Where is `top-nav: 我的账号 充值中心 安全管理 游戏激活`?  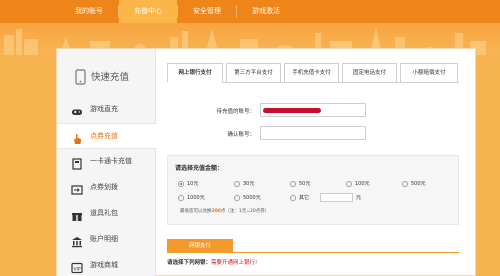 top-nav: 我的账号 充值中心 安全管理 游戏激活 is located at coordinates (250, 11).